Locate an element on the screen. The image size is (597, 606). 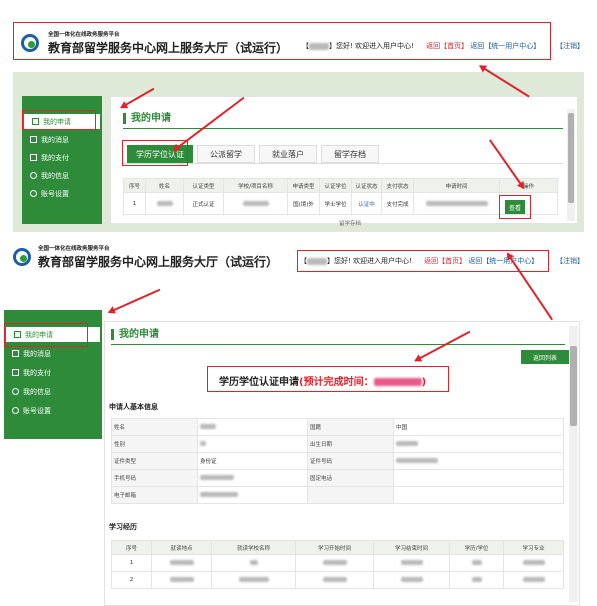
back-to-list-button: 返回列表 is located at coordinates (545, 357).